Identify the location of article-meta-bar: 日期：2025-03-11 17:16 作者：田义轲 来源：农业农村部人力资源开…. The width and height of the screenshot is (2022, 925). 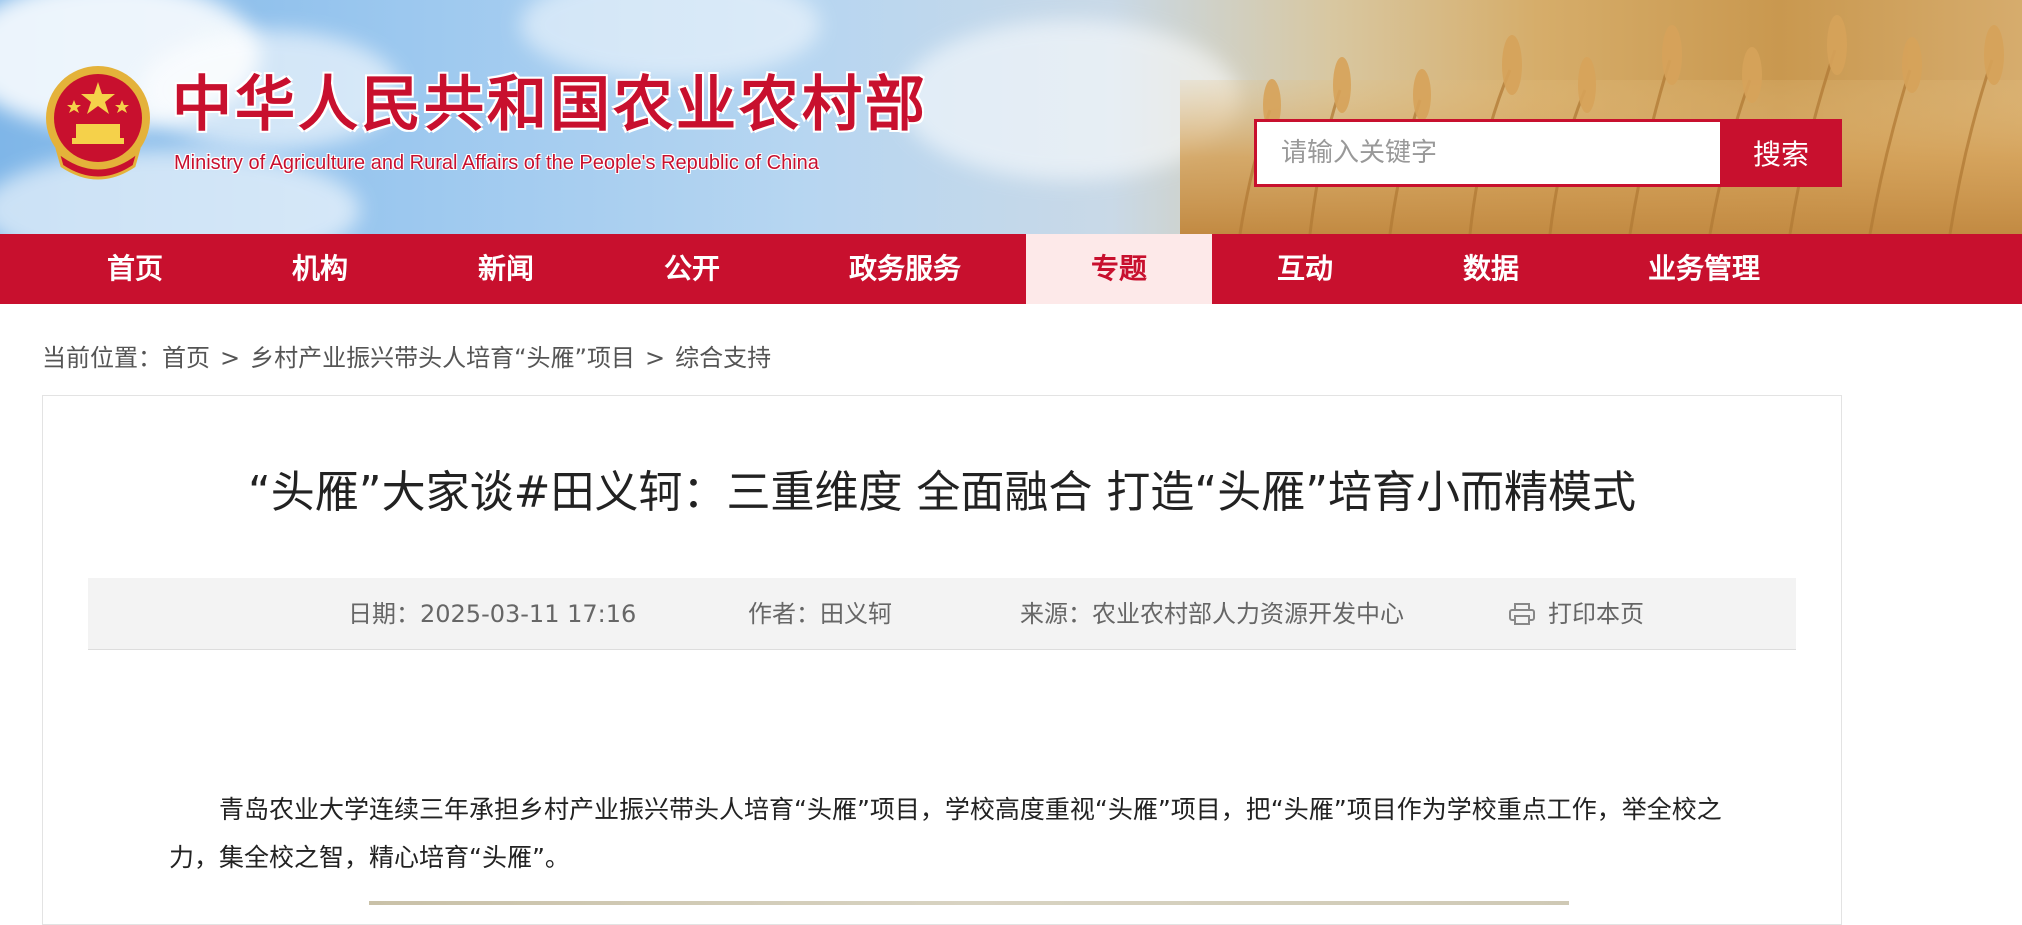
(942, 614).